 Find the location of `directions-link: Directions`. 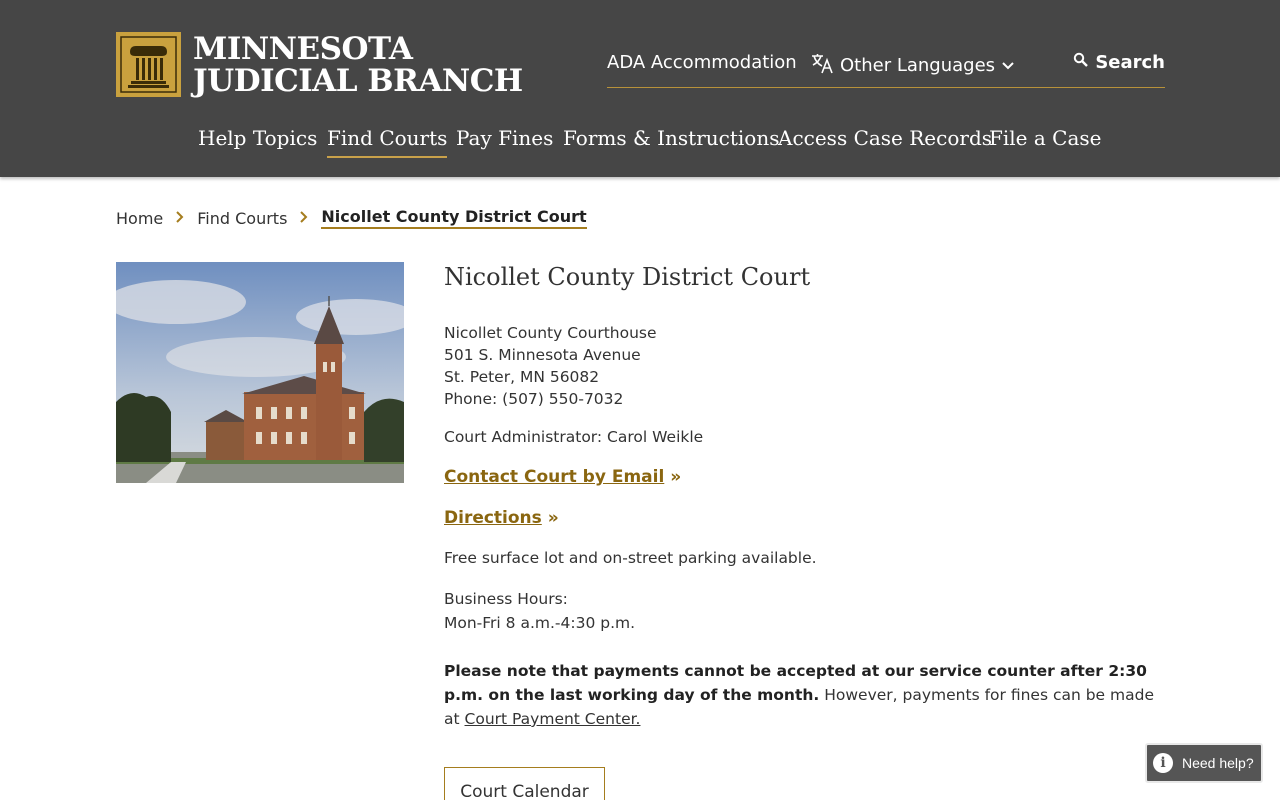

directions-link: Directions is located at coordinates (493, 518).